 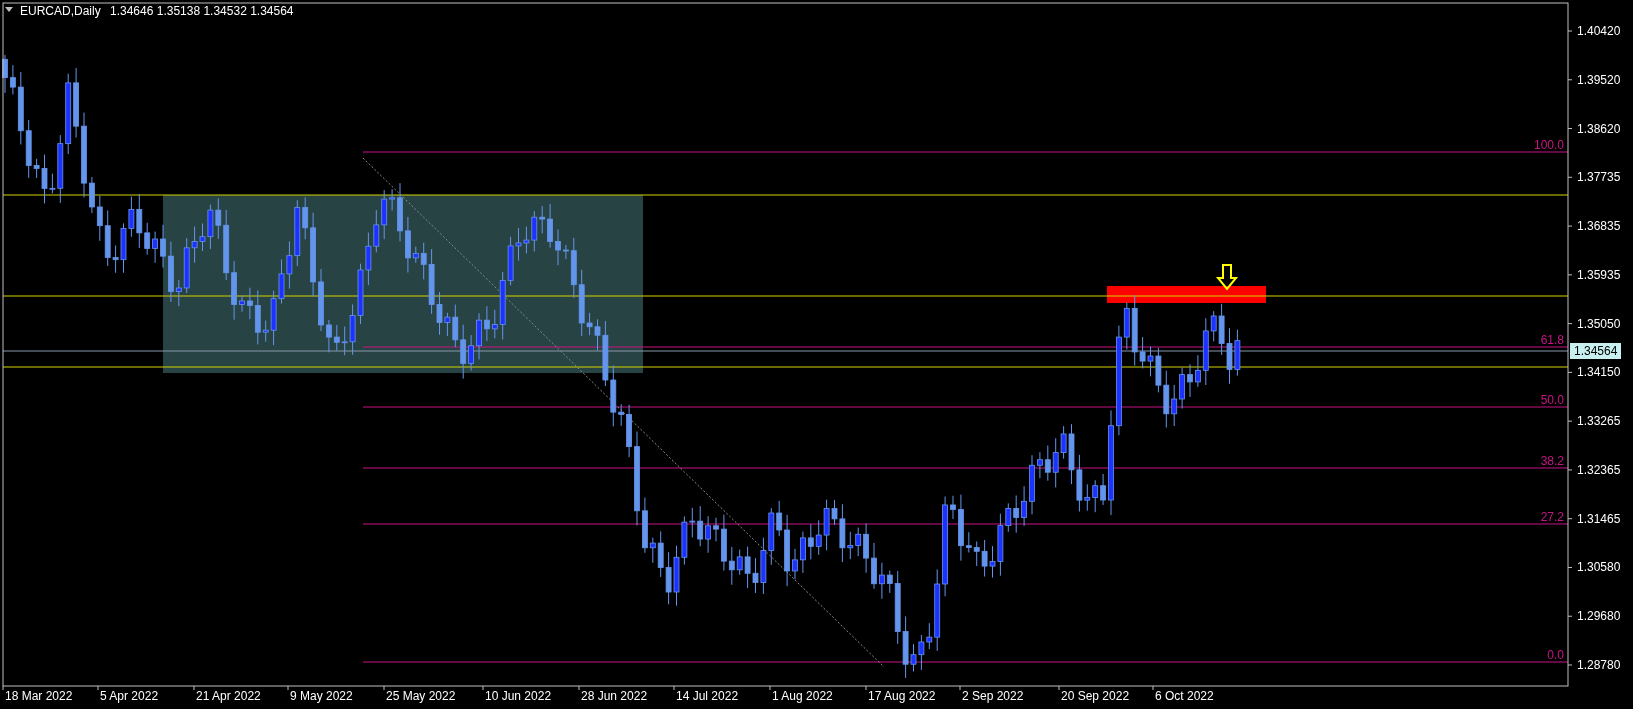 What do you see at coordinates (1552, 400) in the screenshot?
I see `fibonacci-level-label: 50.0` at bounding box center [1552, 400].